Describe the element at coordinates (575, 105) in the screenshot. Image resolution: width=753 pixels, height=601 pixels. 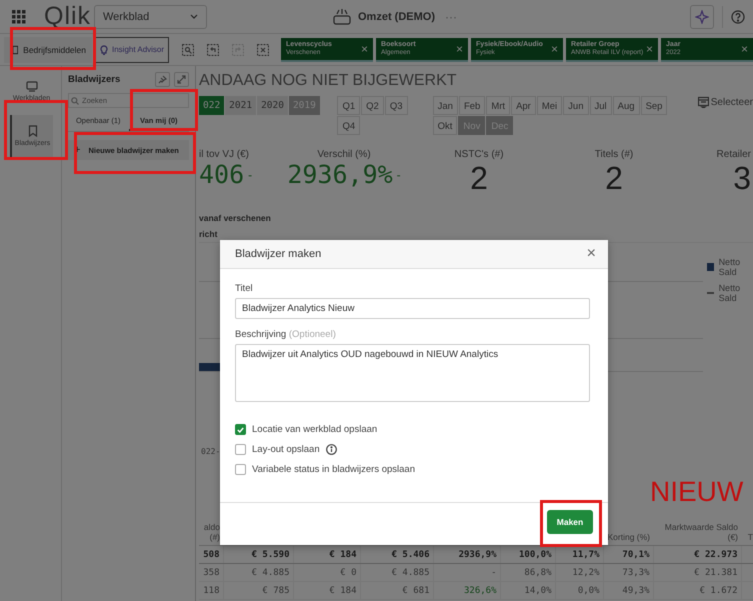
I see `filter-value: Jun` at that location.